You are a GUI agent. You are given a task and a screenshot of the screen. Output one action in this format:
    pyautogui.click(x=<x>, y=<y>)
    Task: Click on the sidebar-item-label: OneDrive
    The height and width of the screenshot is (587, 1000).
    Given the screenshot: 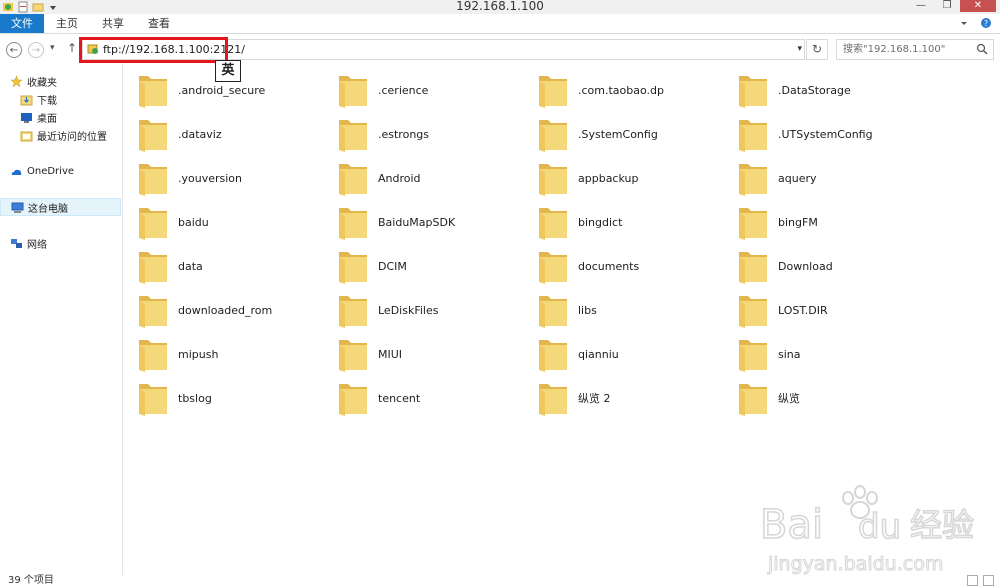 What is the action you would take?
    pyautogui.click(x=51, y=171)
    